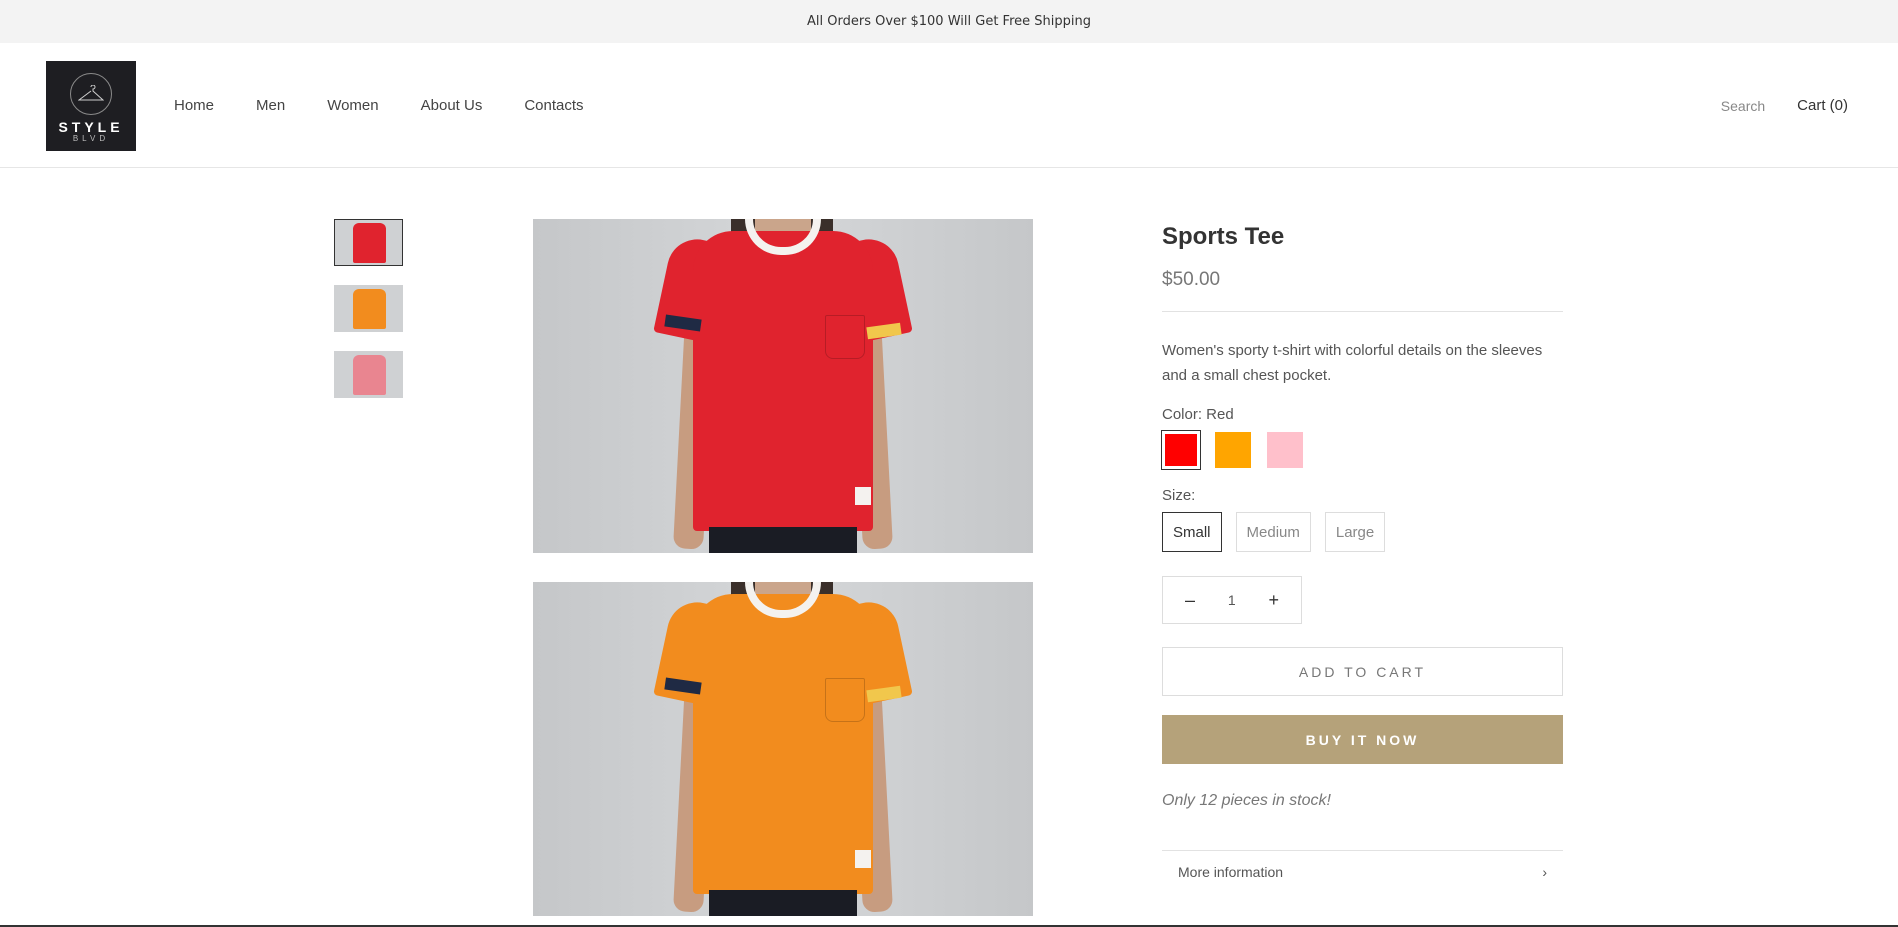 Image resolution: width=1898 pixels, height=927 pixels. What do you see at coordinates (1223, 236) in the screenshot?
I see `product-title: Sports Tee` at bounding box center [1223, 236].